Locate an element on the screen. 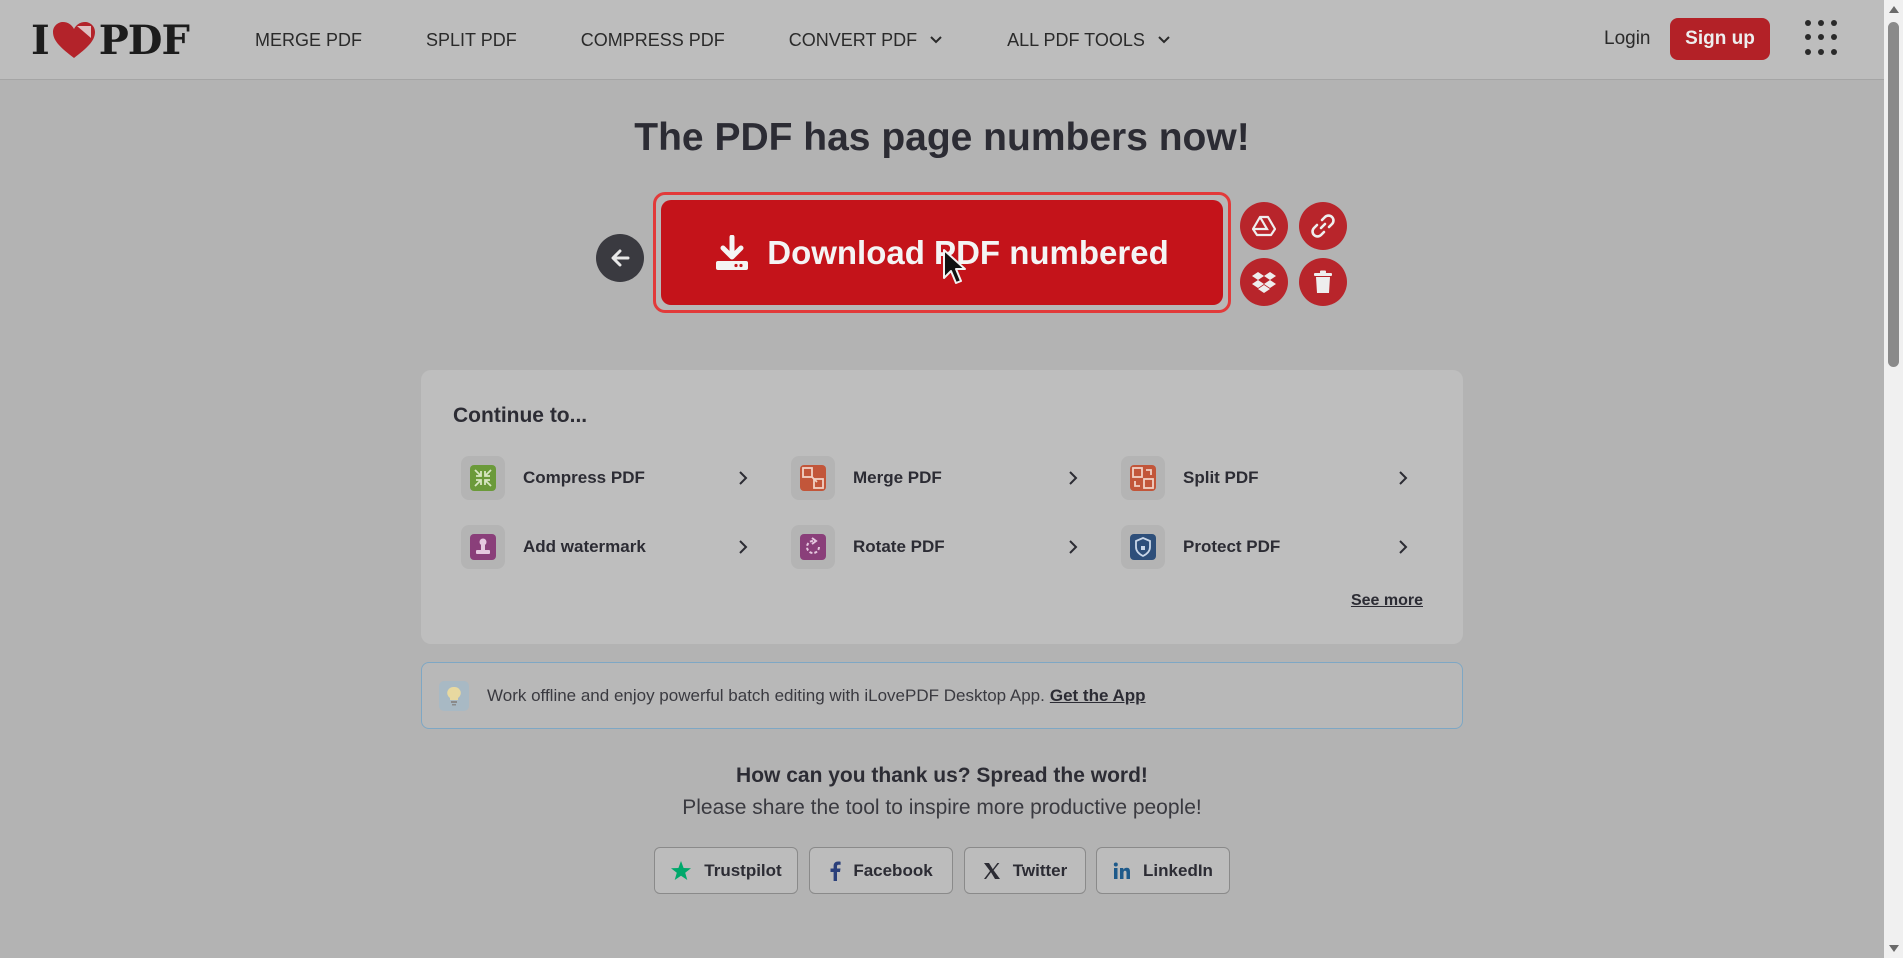 The image size is (1903, 958). see-more-link: See more is located at coordinates (1387, 601).